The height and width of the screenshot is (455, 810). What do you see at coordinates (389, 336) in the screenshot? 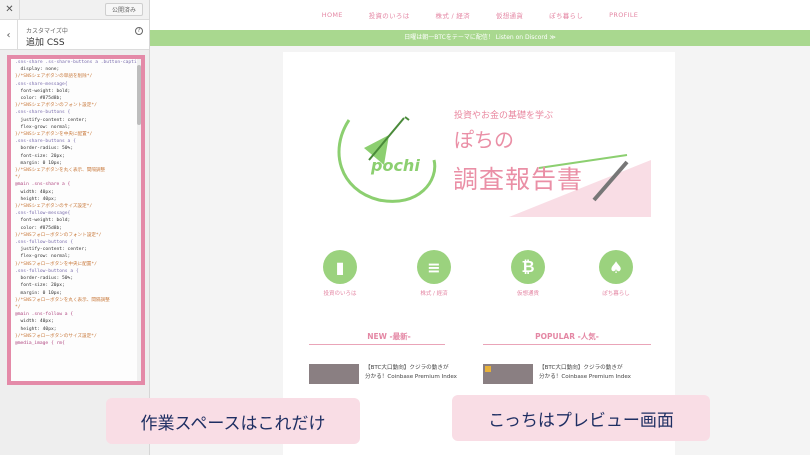
I see `new-section-title: NEW -最新-` at bounding box center [389, 336].